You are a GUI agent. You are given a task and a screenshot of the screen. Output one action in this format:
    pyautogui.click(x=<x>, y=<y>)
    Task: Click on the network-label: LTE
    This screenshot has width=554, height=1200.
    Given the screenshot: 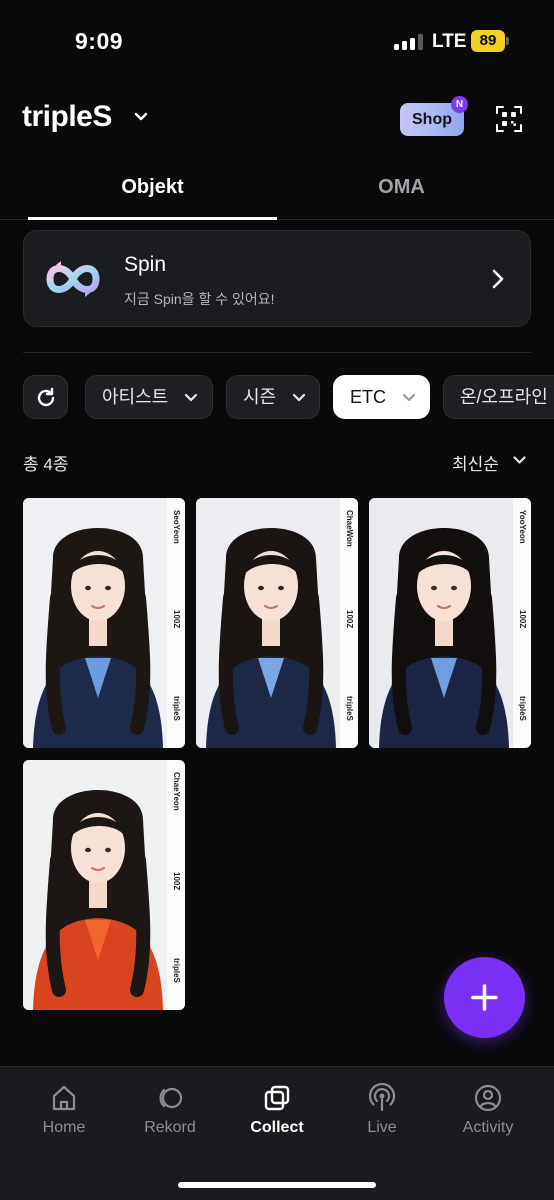 What is the action you would take?
    pyautogui.click(x=449, y=41)
    